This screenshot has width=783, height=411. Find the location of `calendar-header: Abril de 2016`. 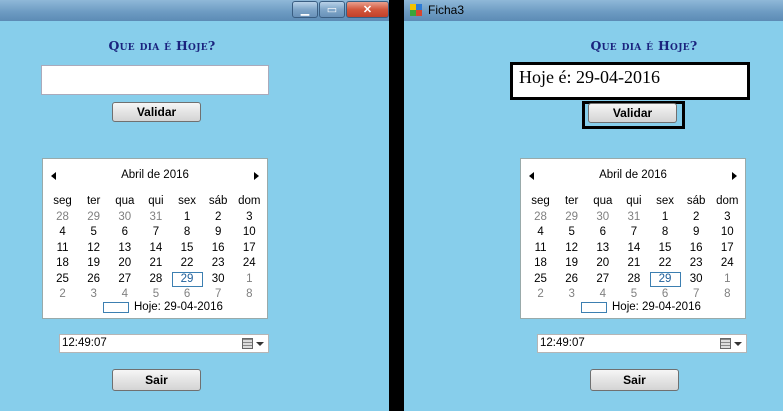

calendar-header: Abril de 2016 is located at coordinates (633, 176).